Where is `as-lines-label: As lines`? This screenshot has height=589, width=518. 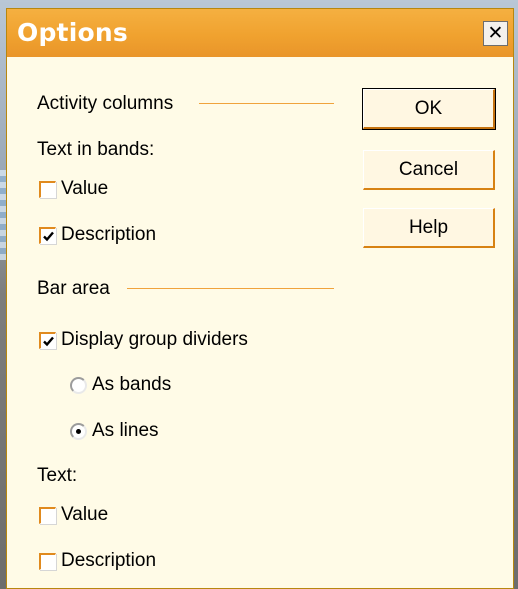
as-lines-label: As lines is located at coordinates (125, 430).